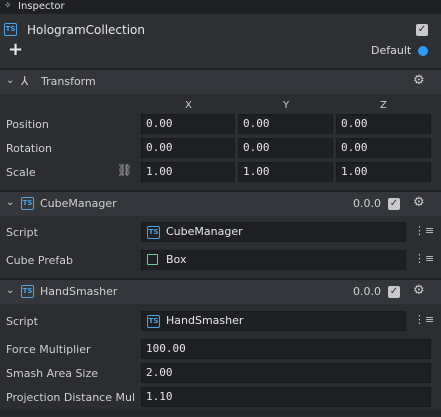 The image size is (441, 417). I want to click on prefab-value: Box, so click(176, 259).